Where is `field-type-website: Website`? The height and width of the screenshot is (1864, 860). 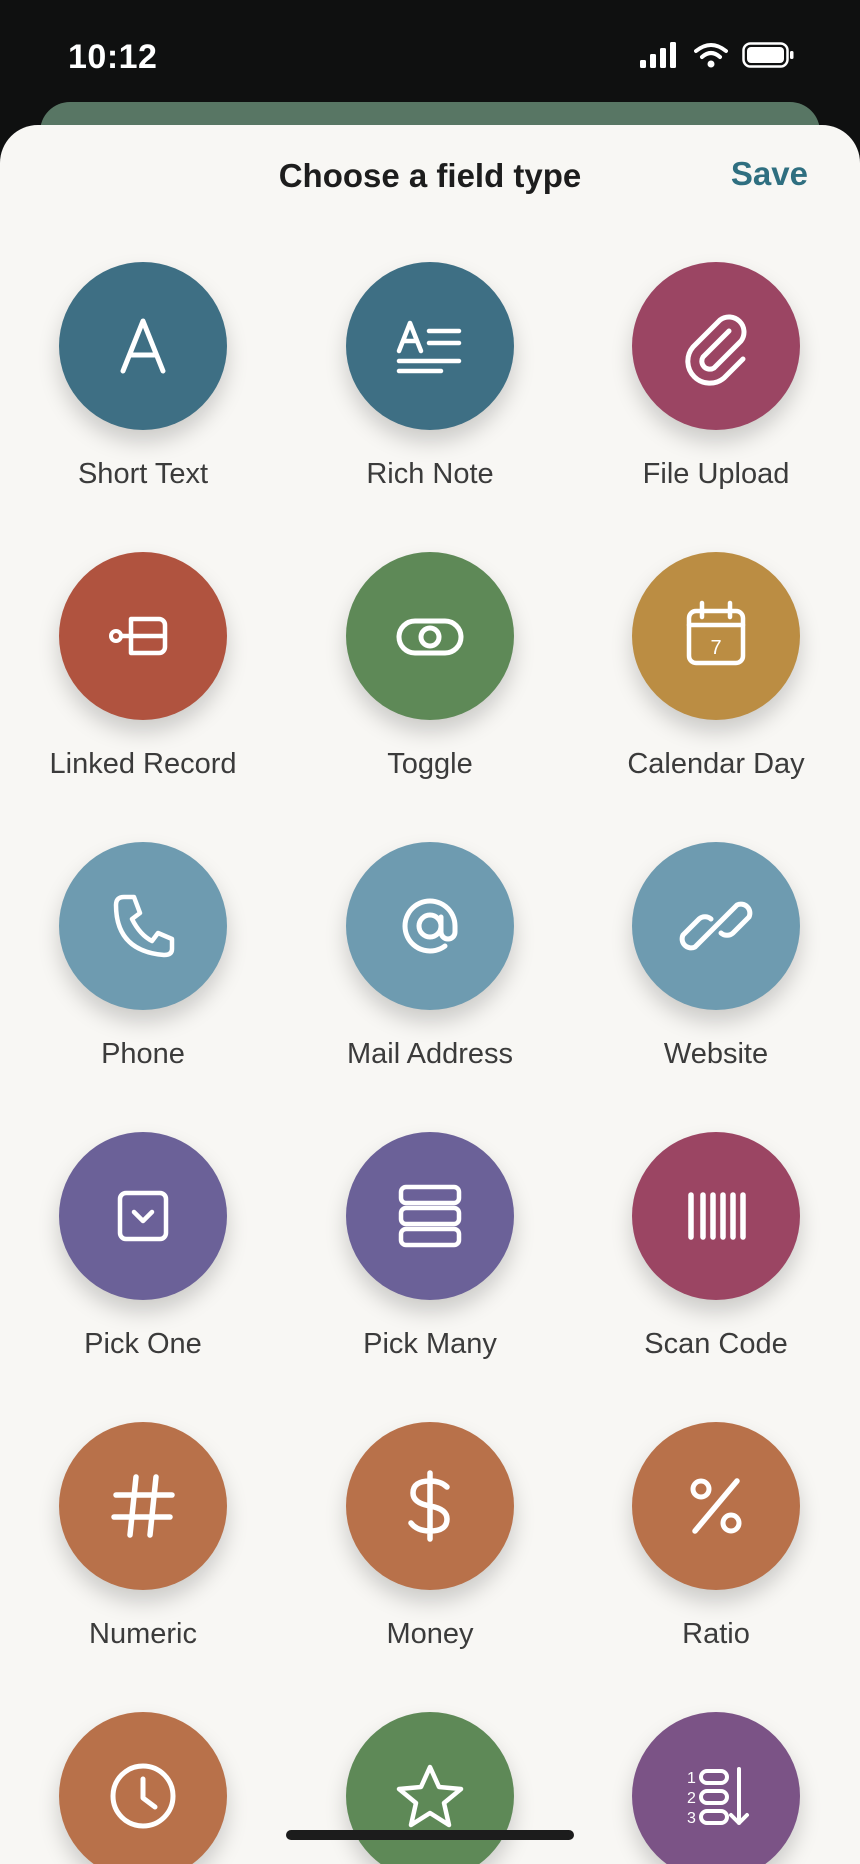 field-type-website: Website is located at coordinates (716, 956).